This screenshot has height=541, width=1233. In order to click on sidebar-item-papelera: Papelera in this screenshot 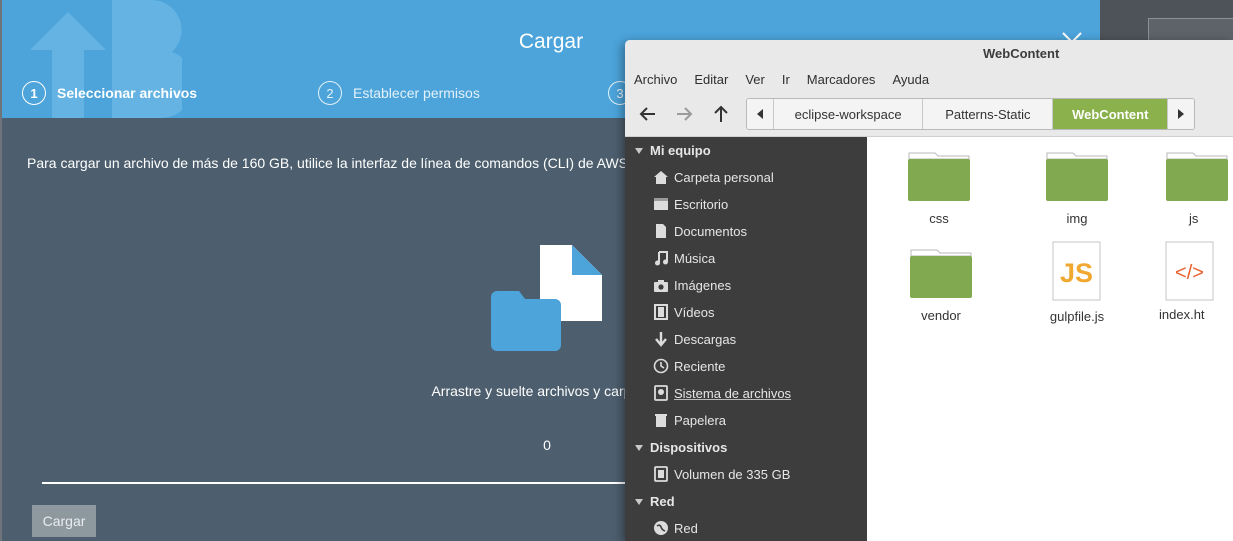, I will do `click(689, 420)`.